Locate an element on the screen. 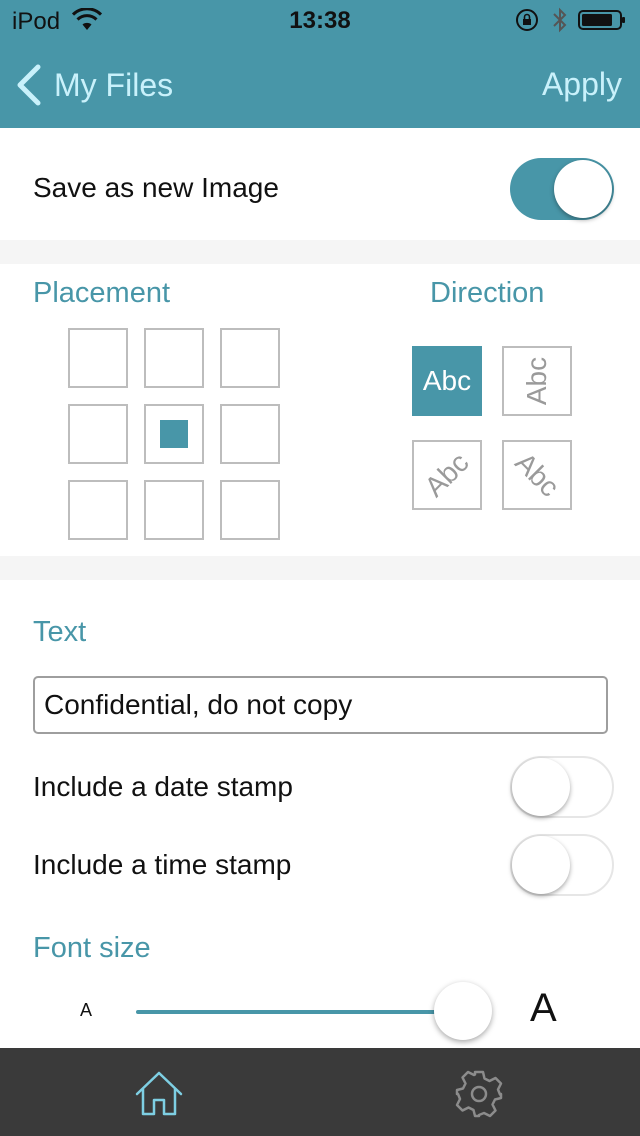  placement-cell-bottom-right is located at coordinates (250, 510).